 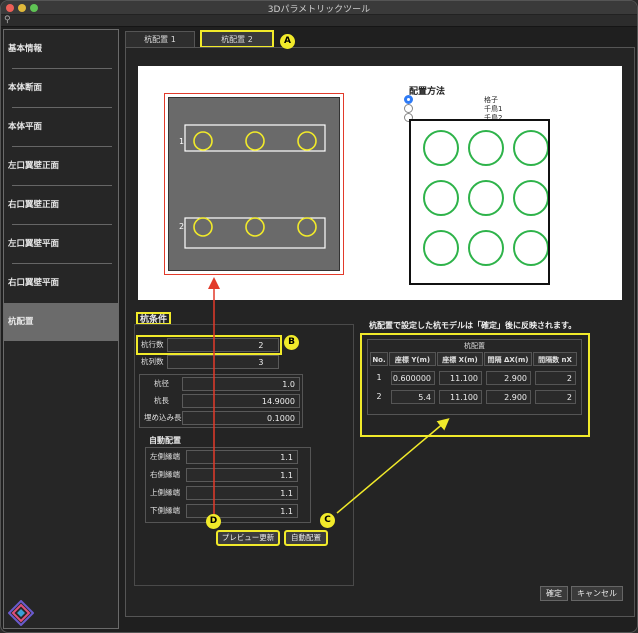 What do you see at coordinates (242, 493) in the screenshot?
I see `top-edge-input: 1.1` at bounding box center [242, 493].